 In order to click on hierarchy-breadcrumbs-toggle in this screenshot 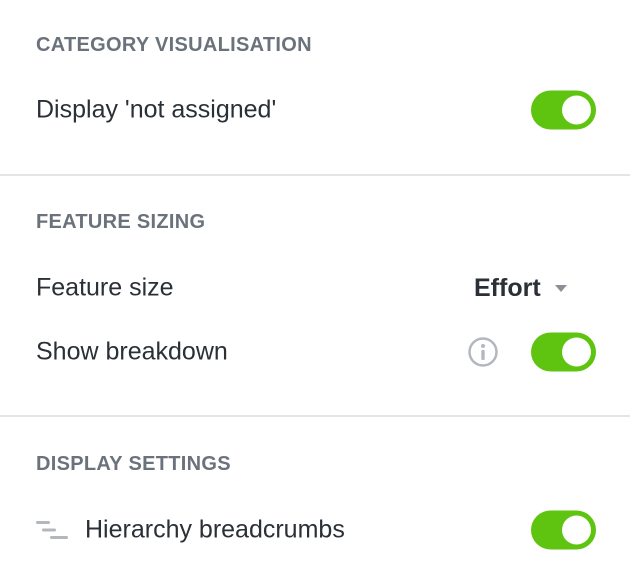, I will do `click(563, 530)`.